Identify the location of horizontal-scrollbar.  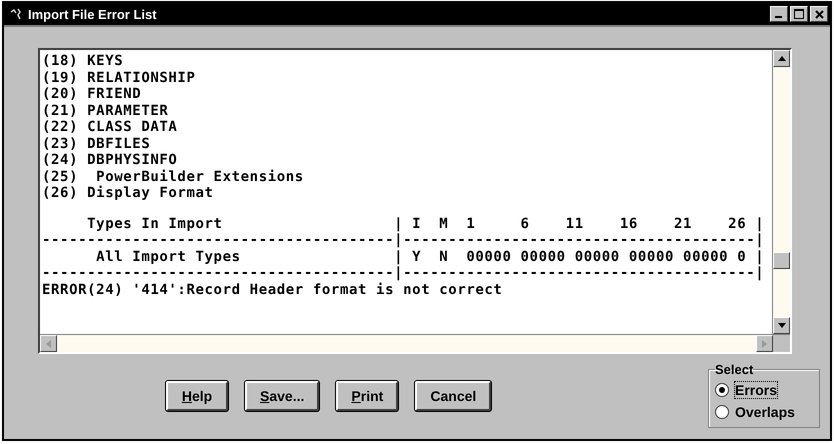
(415, 343).